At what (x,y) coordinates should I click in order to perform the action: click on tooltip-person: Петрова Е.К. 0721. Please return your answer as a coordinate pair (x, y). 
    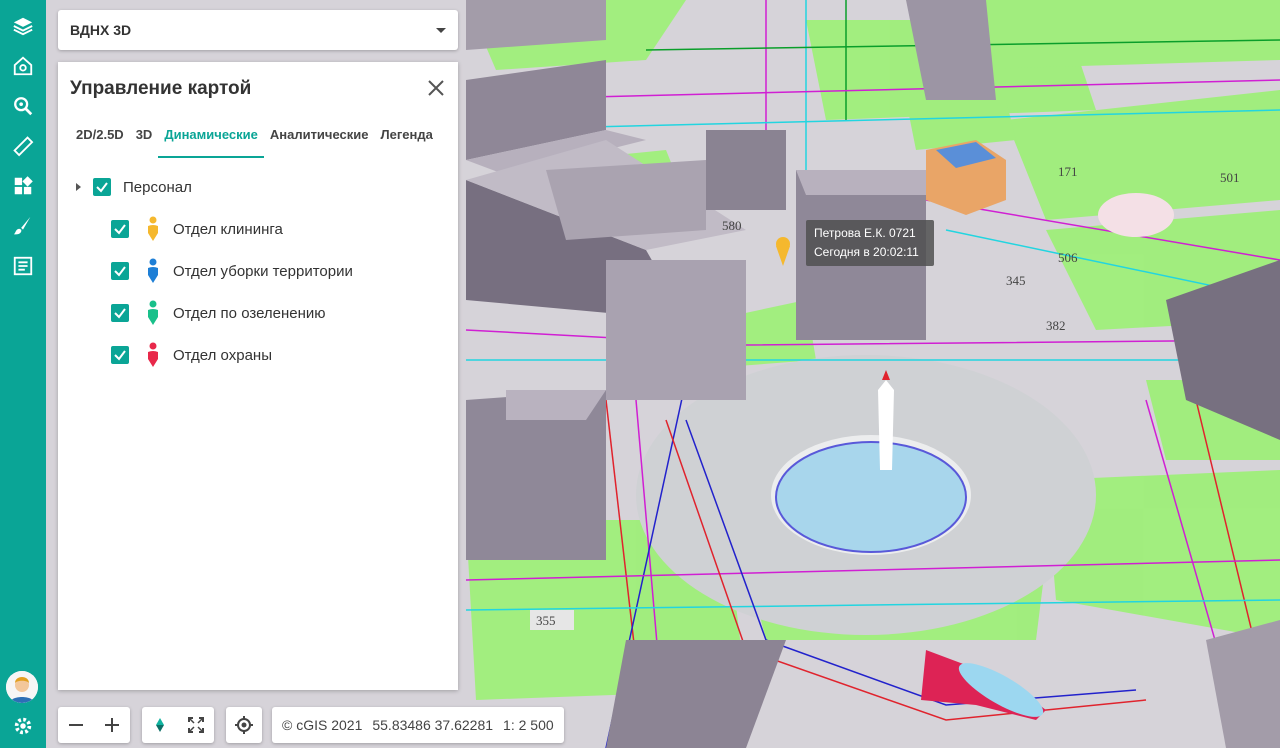
    Looking at the image, I should click on (865, 233).